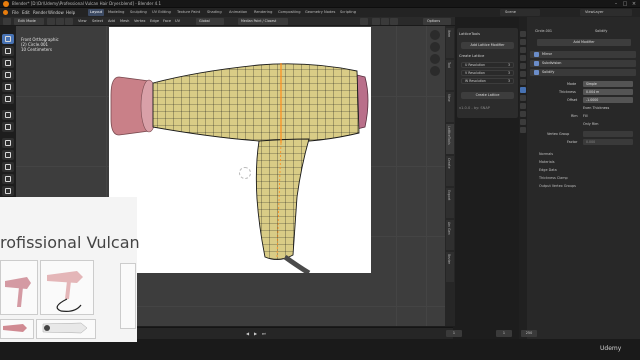 The width and height of the screenshot is (640, 360). Describe the element at coordinates (529, 333) in the screenshot. I see `end-frame-field: 250` at that location.